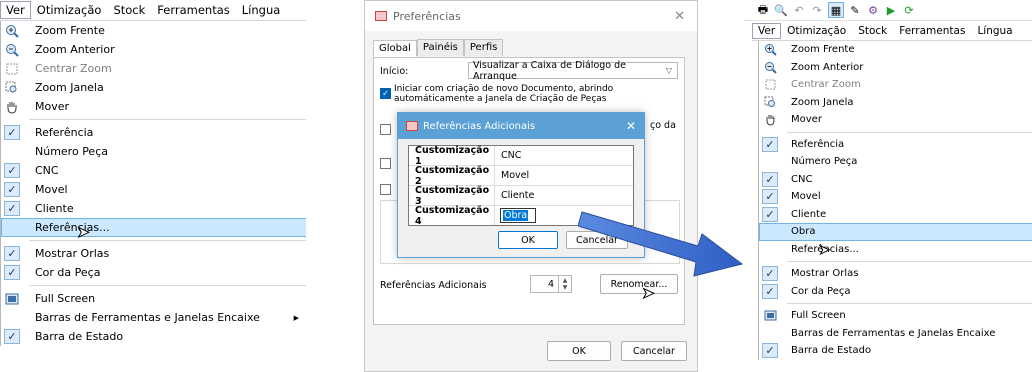  I want to click on menu-item-label: Cliente, so click(809, 214).